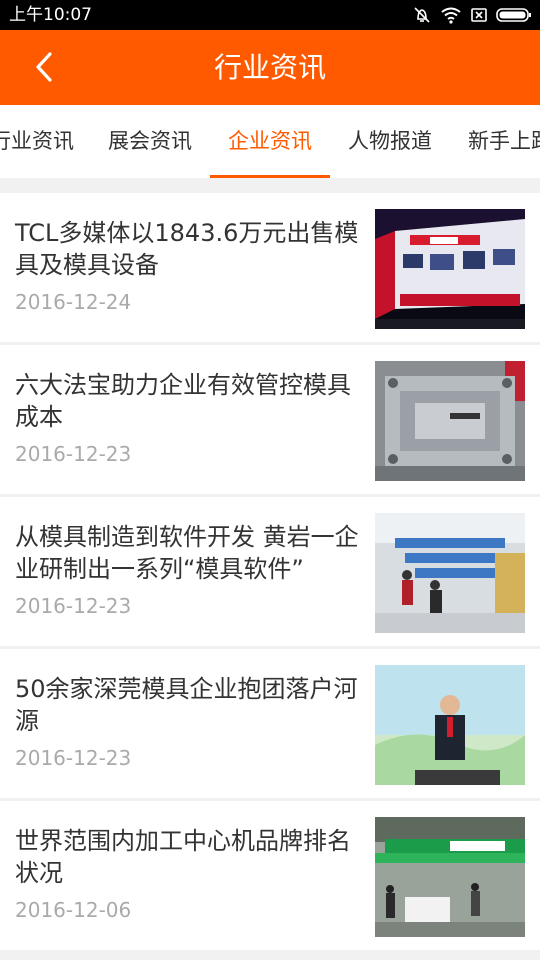  I want to click on article-date: 2016-12-06, so click(73, 910).